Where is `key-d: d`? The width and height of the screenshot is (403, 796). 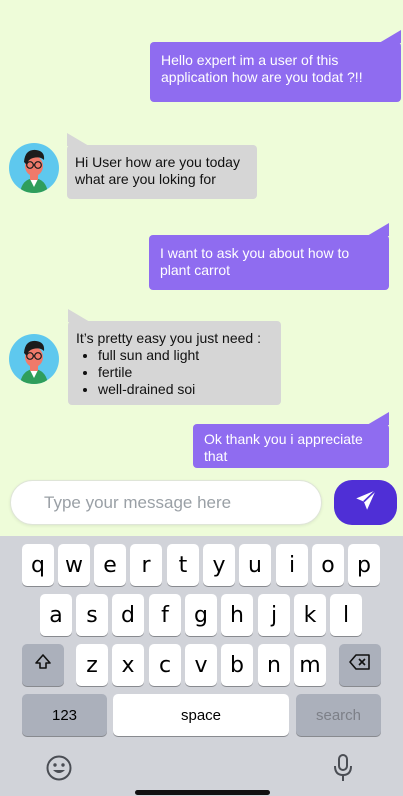 key-d: d is located at coordinates (128, 615).